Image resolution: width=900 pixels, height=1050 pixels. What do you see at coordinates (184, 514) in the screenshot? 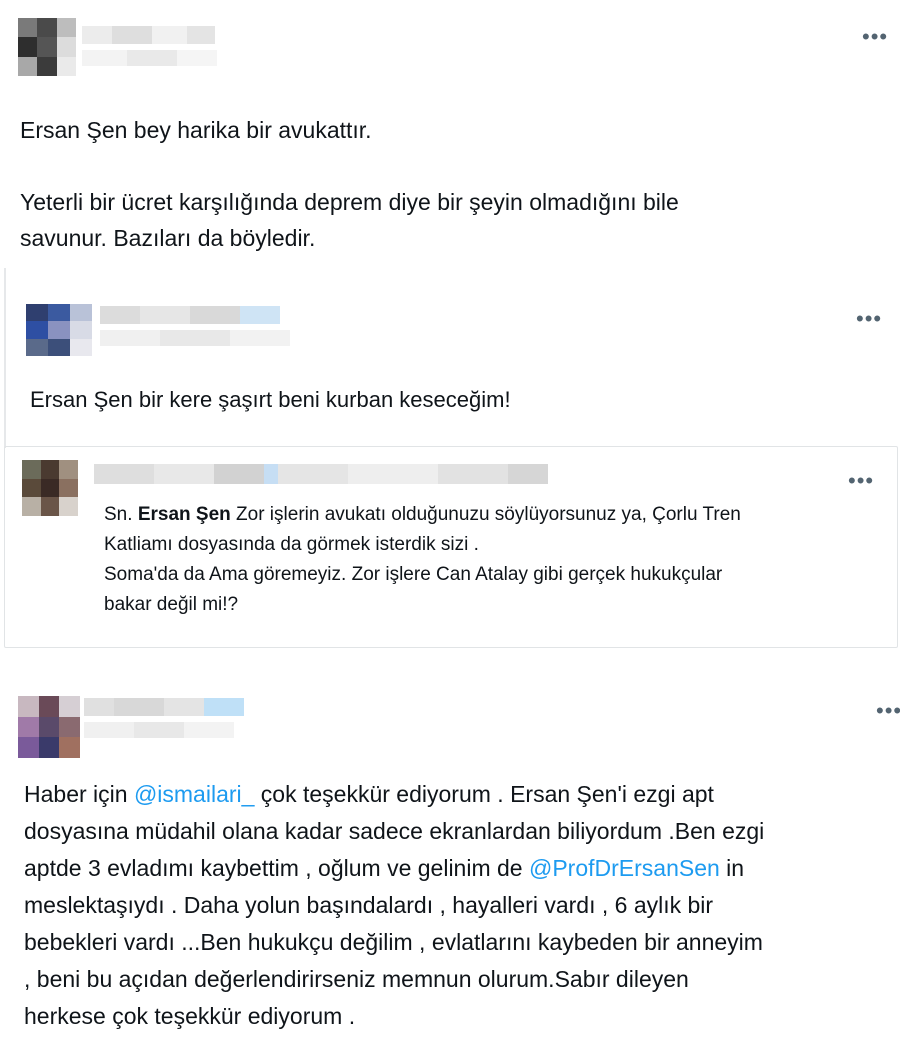
I see `bold-name: Ersan Şen` at bounding box center [184, 514].